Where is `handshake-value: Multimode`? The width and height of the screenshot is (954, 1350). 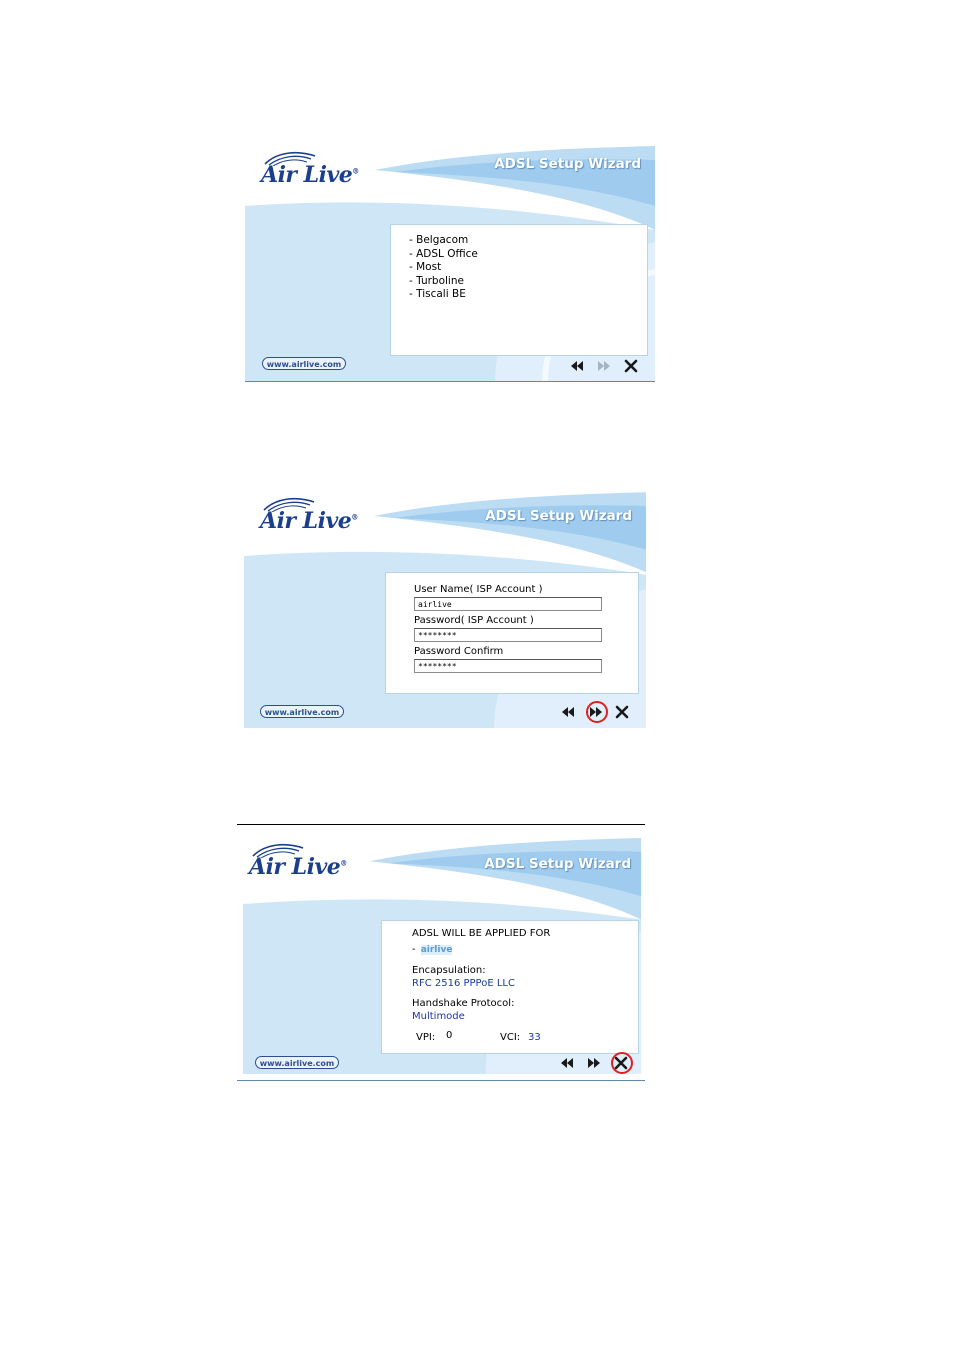
handshake-value: Multimode is located at coordinates (438, 1016).